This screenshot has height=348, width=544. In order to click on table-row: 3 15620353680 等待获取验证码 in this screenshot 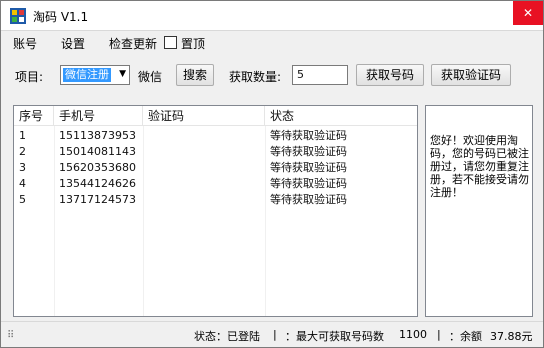, I will do `click(215, 168)`.